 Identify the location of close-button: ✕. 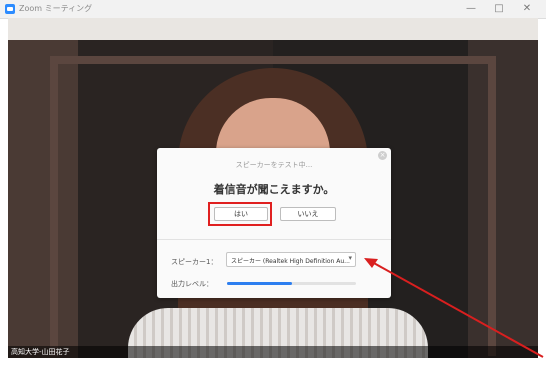
(527, 9).